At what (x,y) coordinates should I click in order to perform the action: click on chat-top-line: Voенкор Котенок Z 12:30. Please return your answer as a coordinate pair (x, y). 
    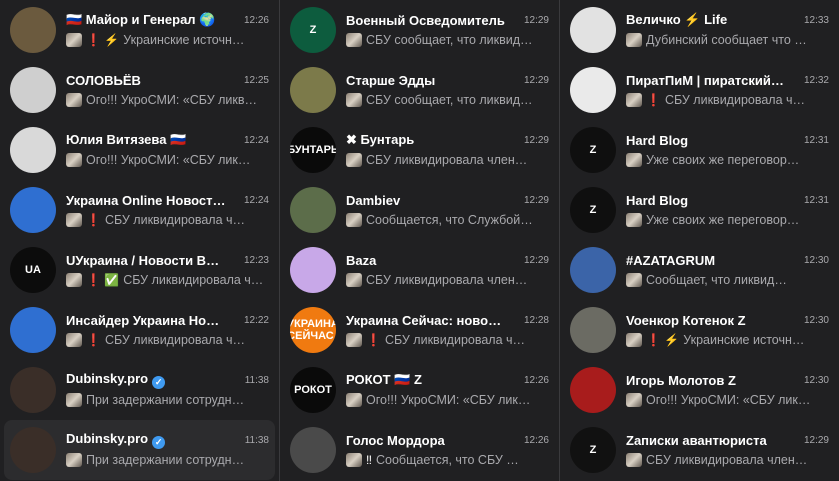
    Looking at the image, I should click on (727, 320).